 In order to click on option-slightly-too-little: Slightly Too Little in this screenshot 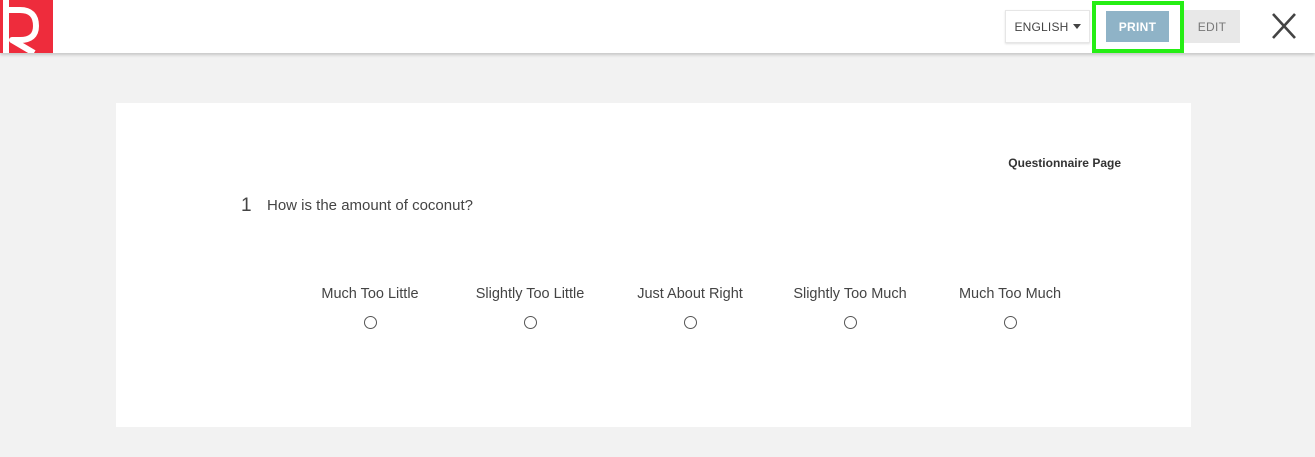, I will do `click(530, 311)`.